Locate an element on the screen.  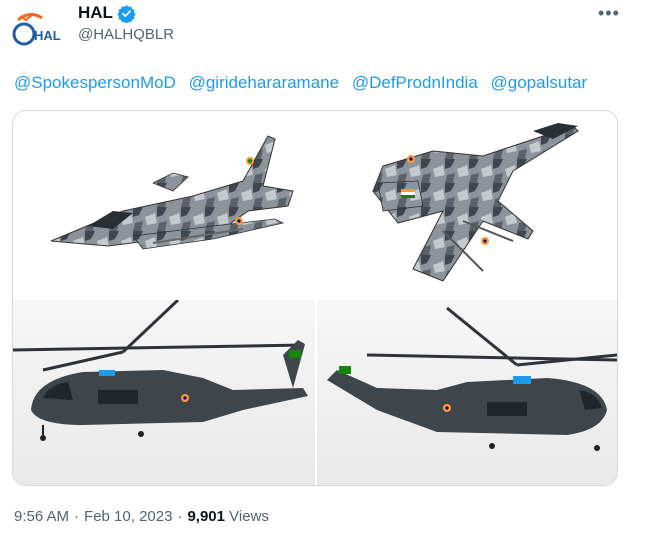
avatar: HAL is located at coordinates (38, 28).